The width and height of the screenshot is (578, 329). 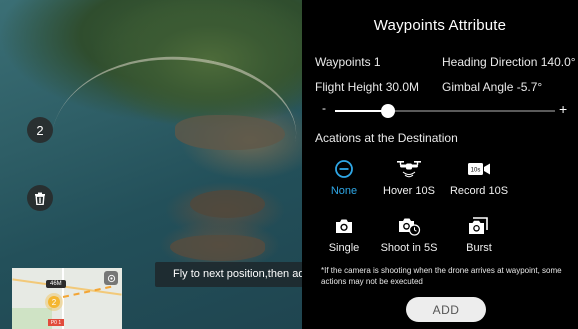 What do you see at coordinates (476, 171) in the screenshot?
I see `record-badge: 10s` at bounding box center [476, 171].